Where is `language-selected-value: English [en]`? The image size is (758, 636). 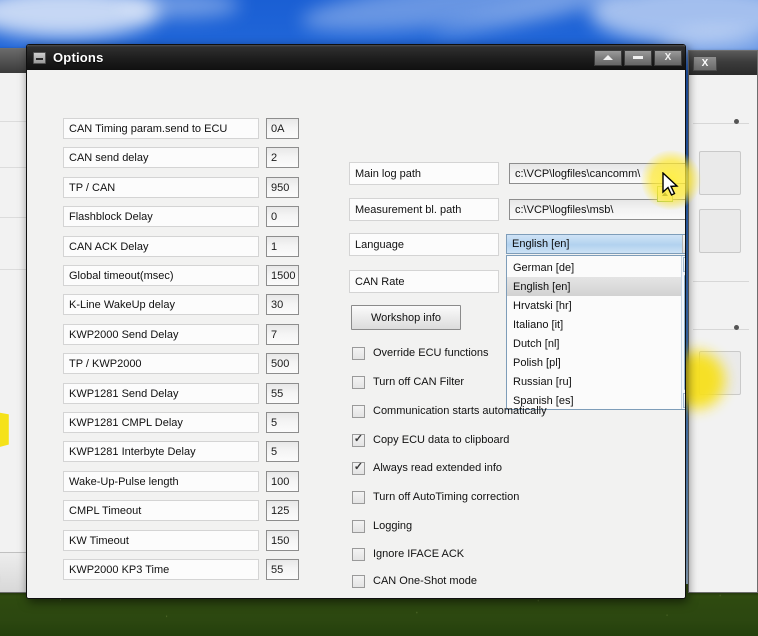
language-selected-value: English [en] is located at coordinates (594, 244).